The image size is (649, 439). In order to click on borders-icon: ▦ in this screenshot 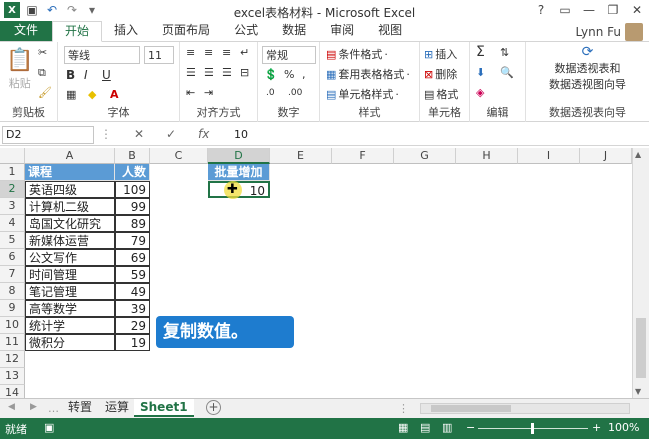, I will do `click(71, 94)`.